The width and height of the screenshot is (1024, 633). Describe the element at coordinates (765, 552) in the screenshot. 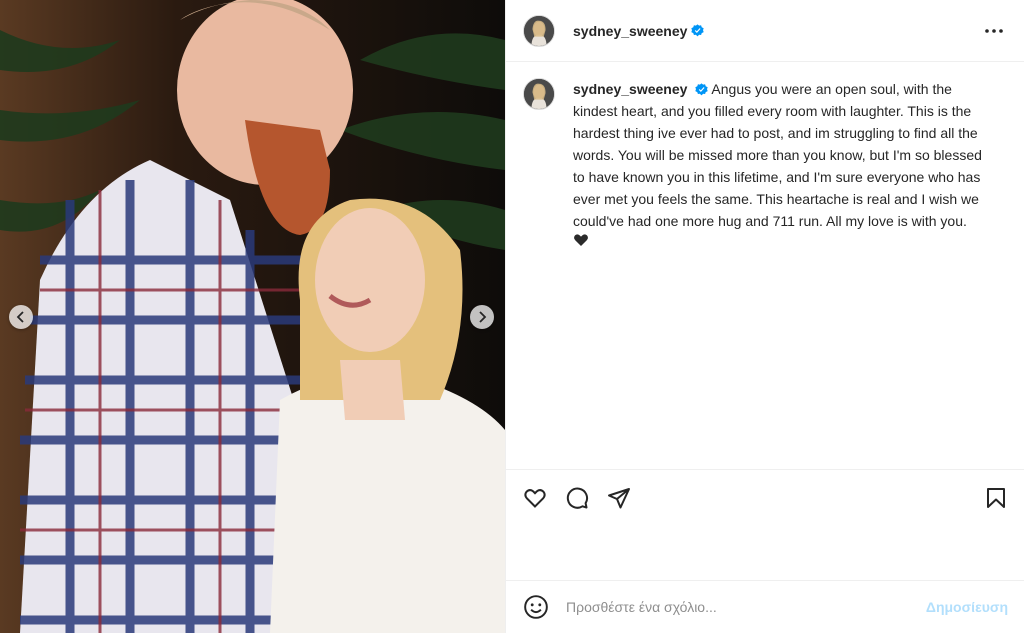

I see `likes-spacer` at that location.